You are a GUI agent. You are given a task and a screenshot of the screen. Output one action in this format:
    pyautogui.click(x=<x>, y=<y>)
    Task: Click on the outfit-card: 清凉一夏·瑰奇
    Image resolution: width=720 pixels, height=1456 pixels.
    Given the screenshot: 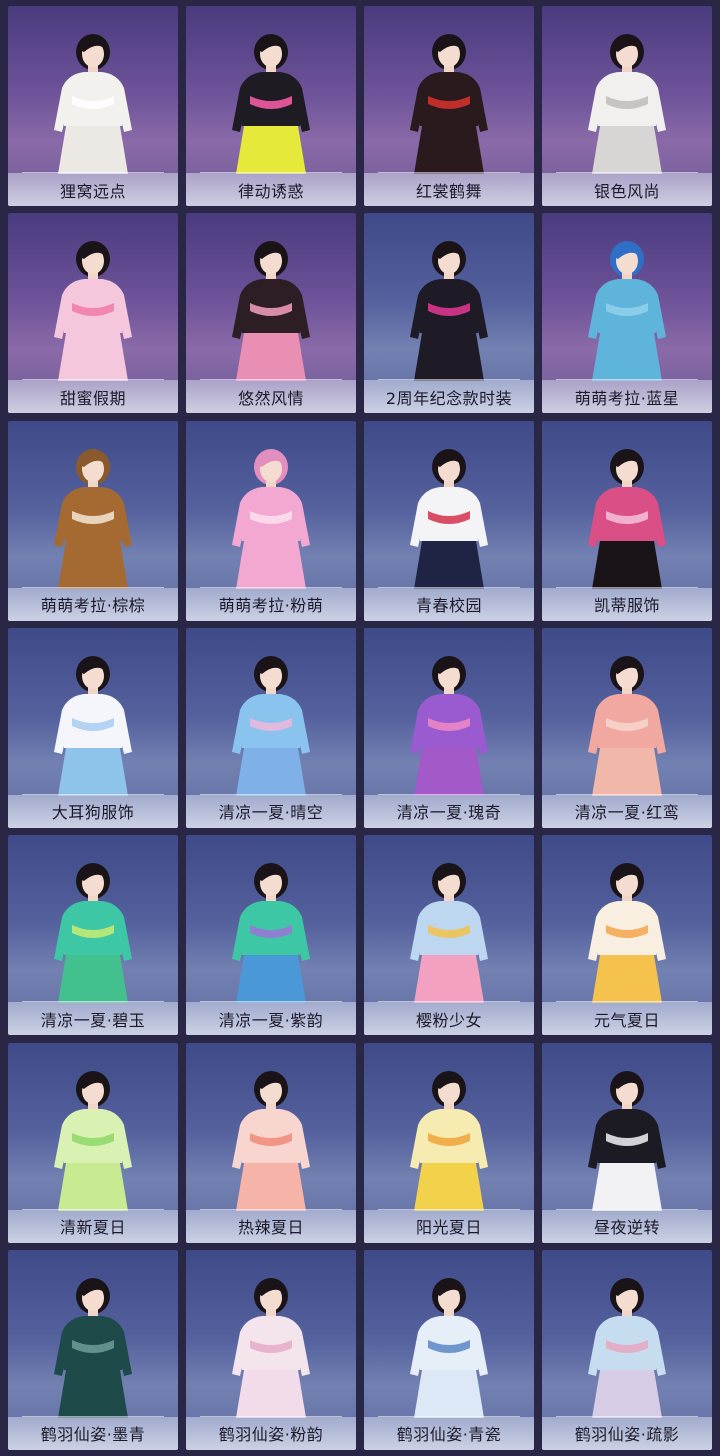 What is the action you would take?
    pyautogui.click(x=449, y=727)
    